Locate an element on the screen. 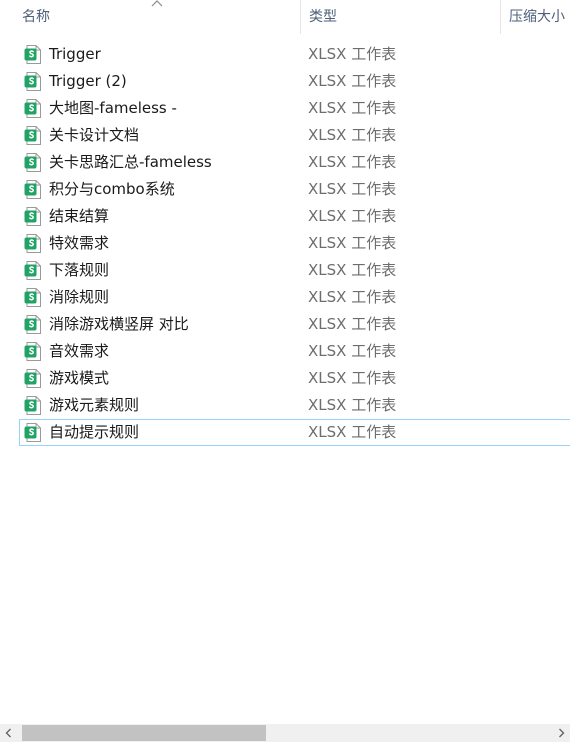  file-name: 积分与combo系统 is located at coordinates (112, 189).